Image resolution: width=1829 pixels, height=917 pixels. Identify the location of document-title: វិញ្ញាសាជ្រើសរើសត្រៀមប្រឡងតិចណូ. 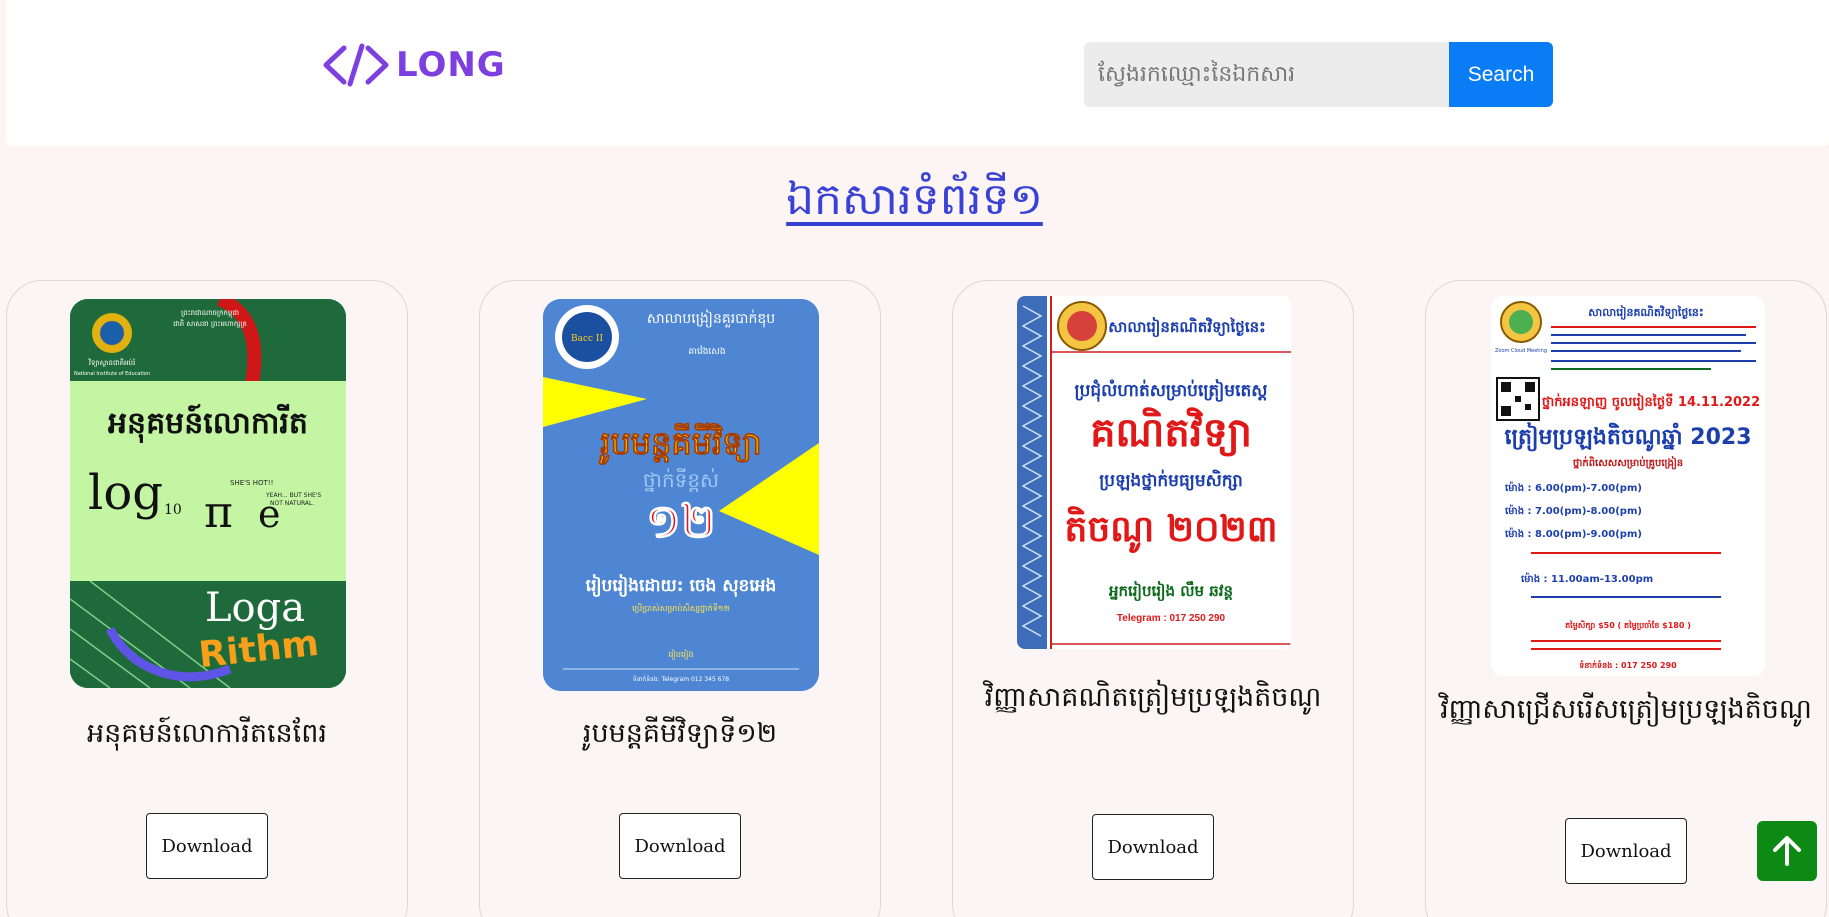
(1626, 709).